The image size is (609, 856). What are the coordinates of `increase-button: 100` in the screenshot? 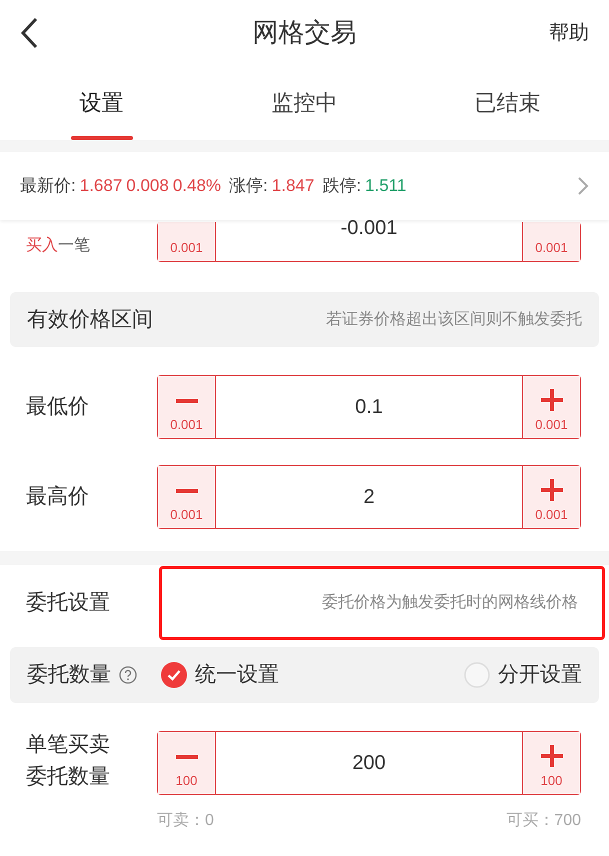 It's located at (551, 763).